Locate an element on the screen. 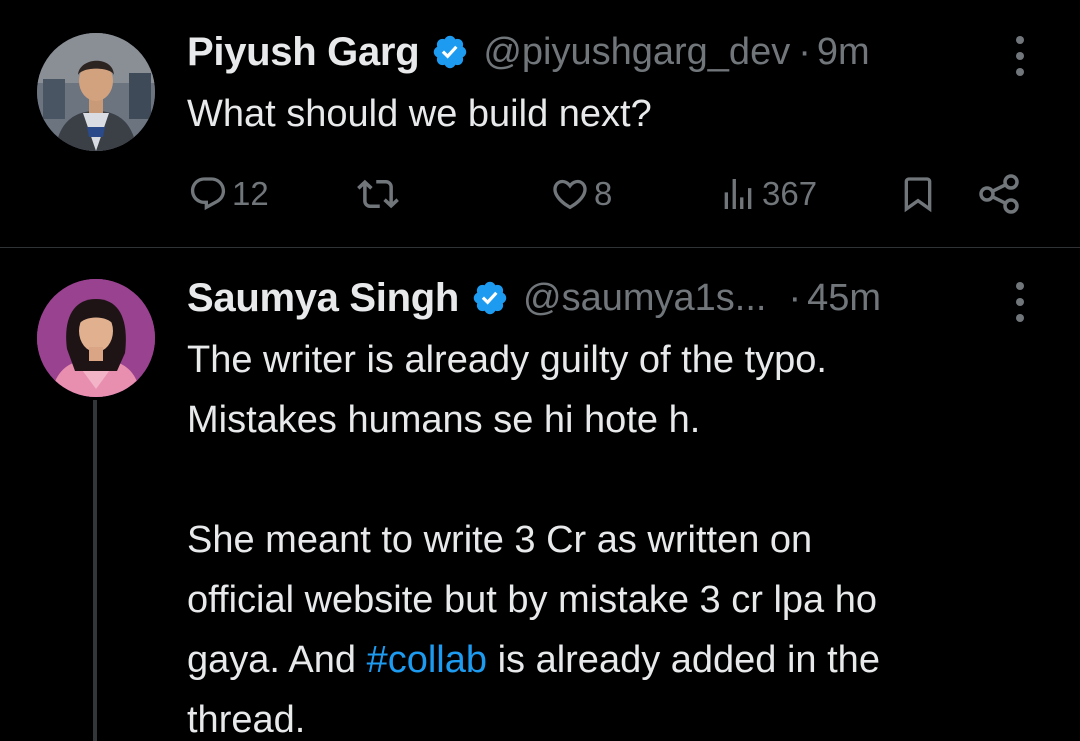 This screenshot has width=1080, height=741. tweet-divider is located at coordinates (540, 247).